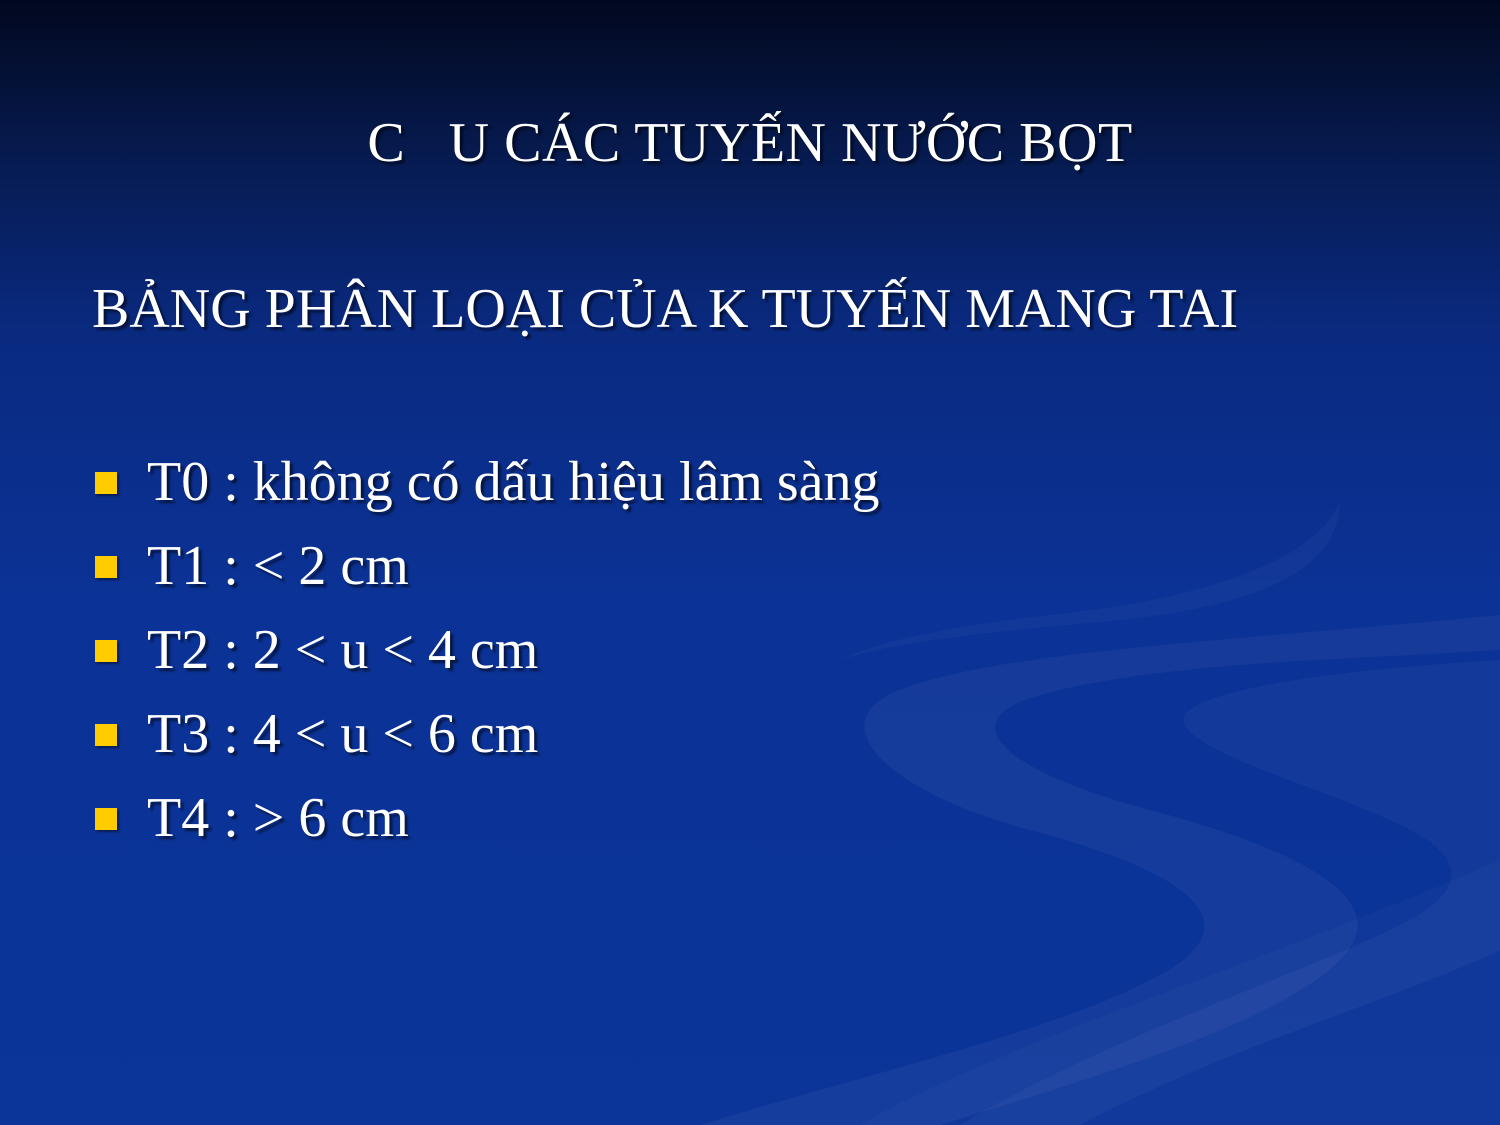 The height and width of the screenshot is (1125, 1500). What do you see at coordinates (278, 818) in the screenshot?
I see `bullet-text: T4 : > 6 cm` at bounding box center [278, 818].